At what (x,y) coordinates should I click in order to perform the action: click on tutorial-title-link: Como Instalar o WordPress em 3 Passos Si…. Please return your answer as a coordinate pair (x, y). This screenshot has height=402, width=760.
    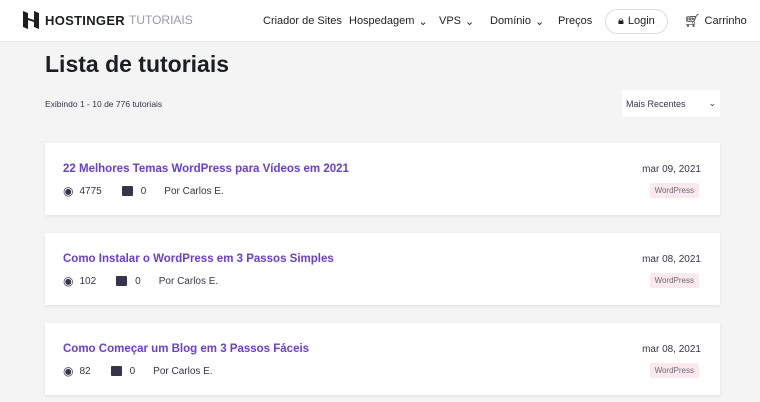
    Looking at the image, I should click on (198, 259).